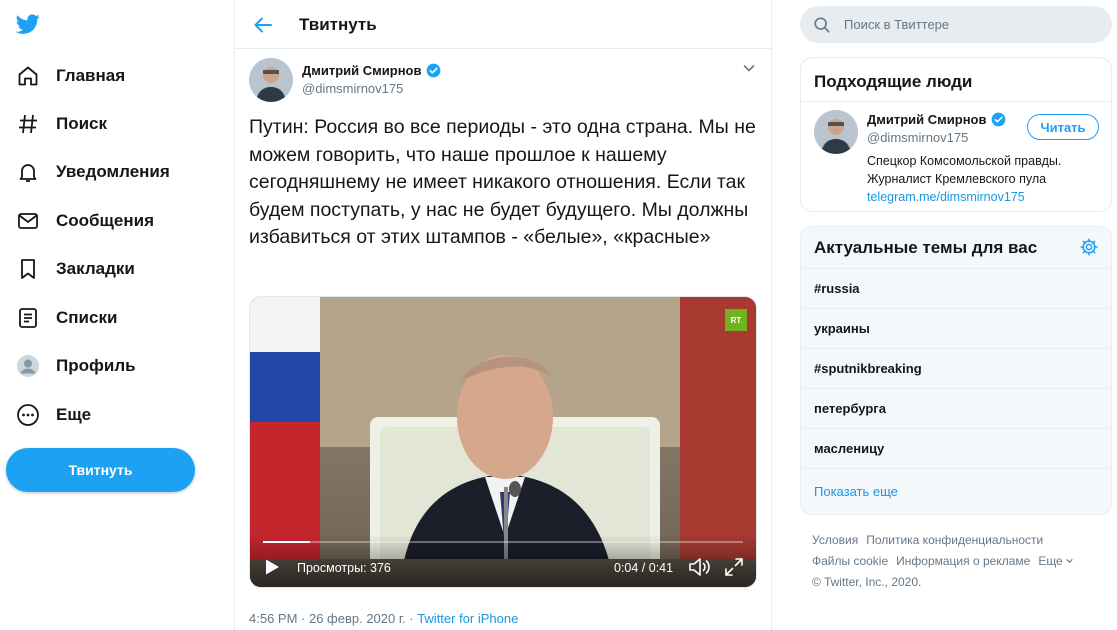  I want to click on nav-item-search: Поиск, so click(61, 124).